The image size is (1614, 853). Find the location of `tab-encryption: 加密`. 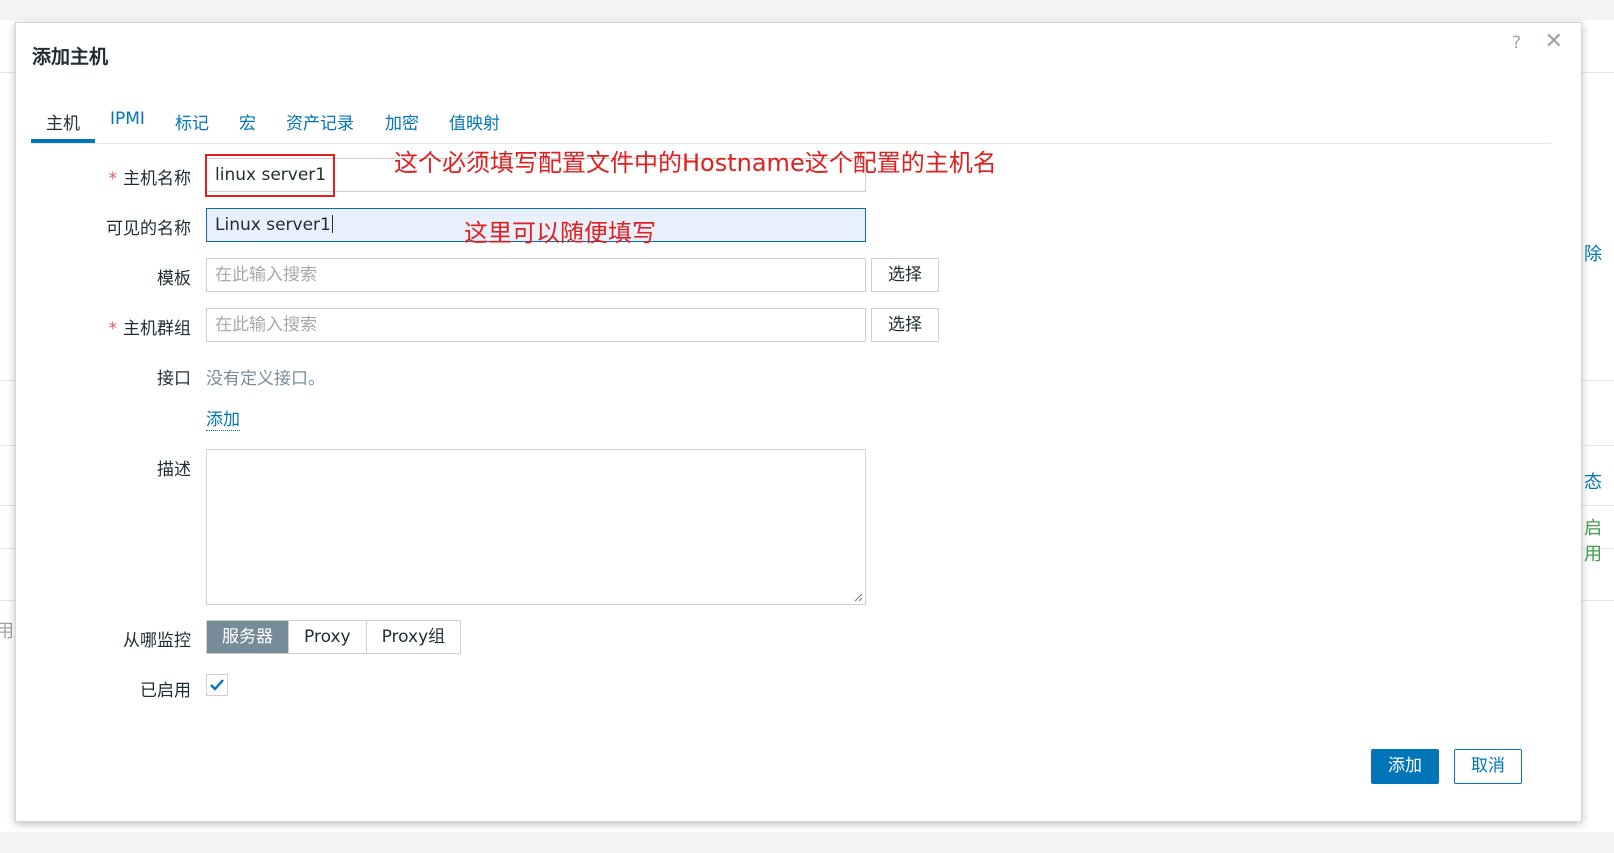

tab-encryption: 加密 is located at coordinates (402, 121).